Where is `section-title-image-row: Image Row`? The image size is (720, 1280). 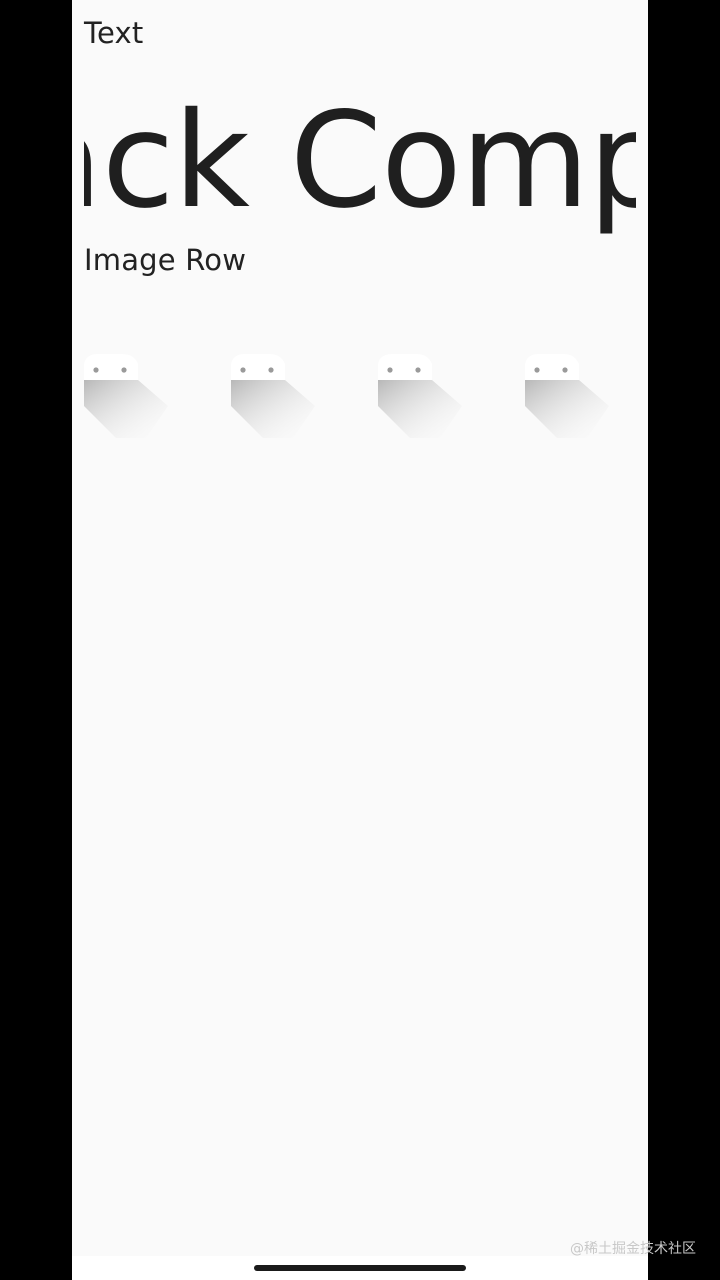 section-title-image-row: Image Row is located at coordinates (165, 260).